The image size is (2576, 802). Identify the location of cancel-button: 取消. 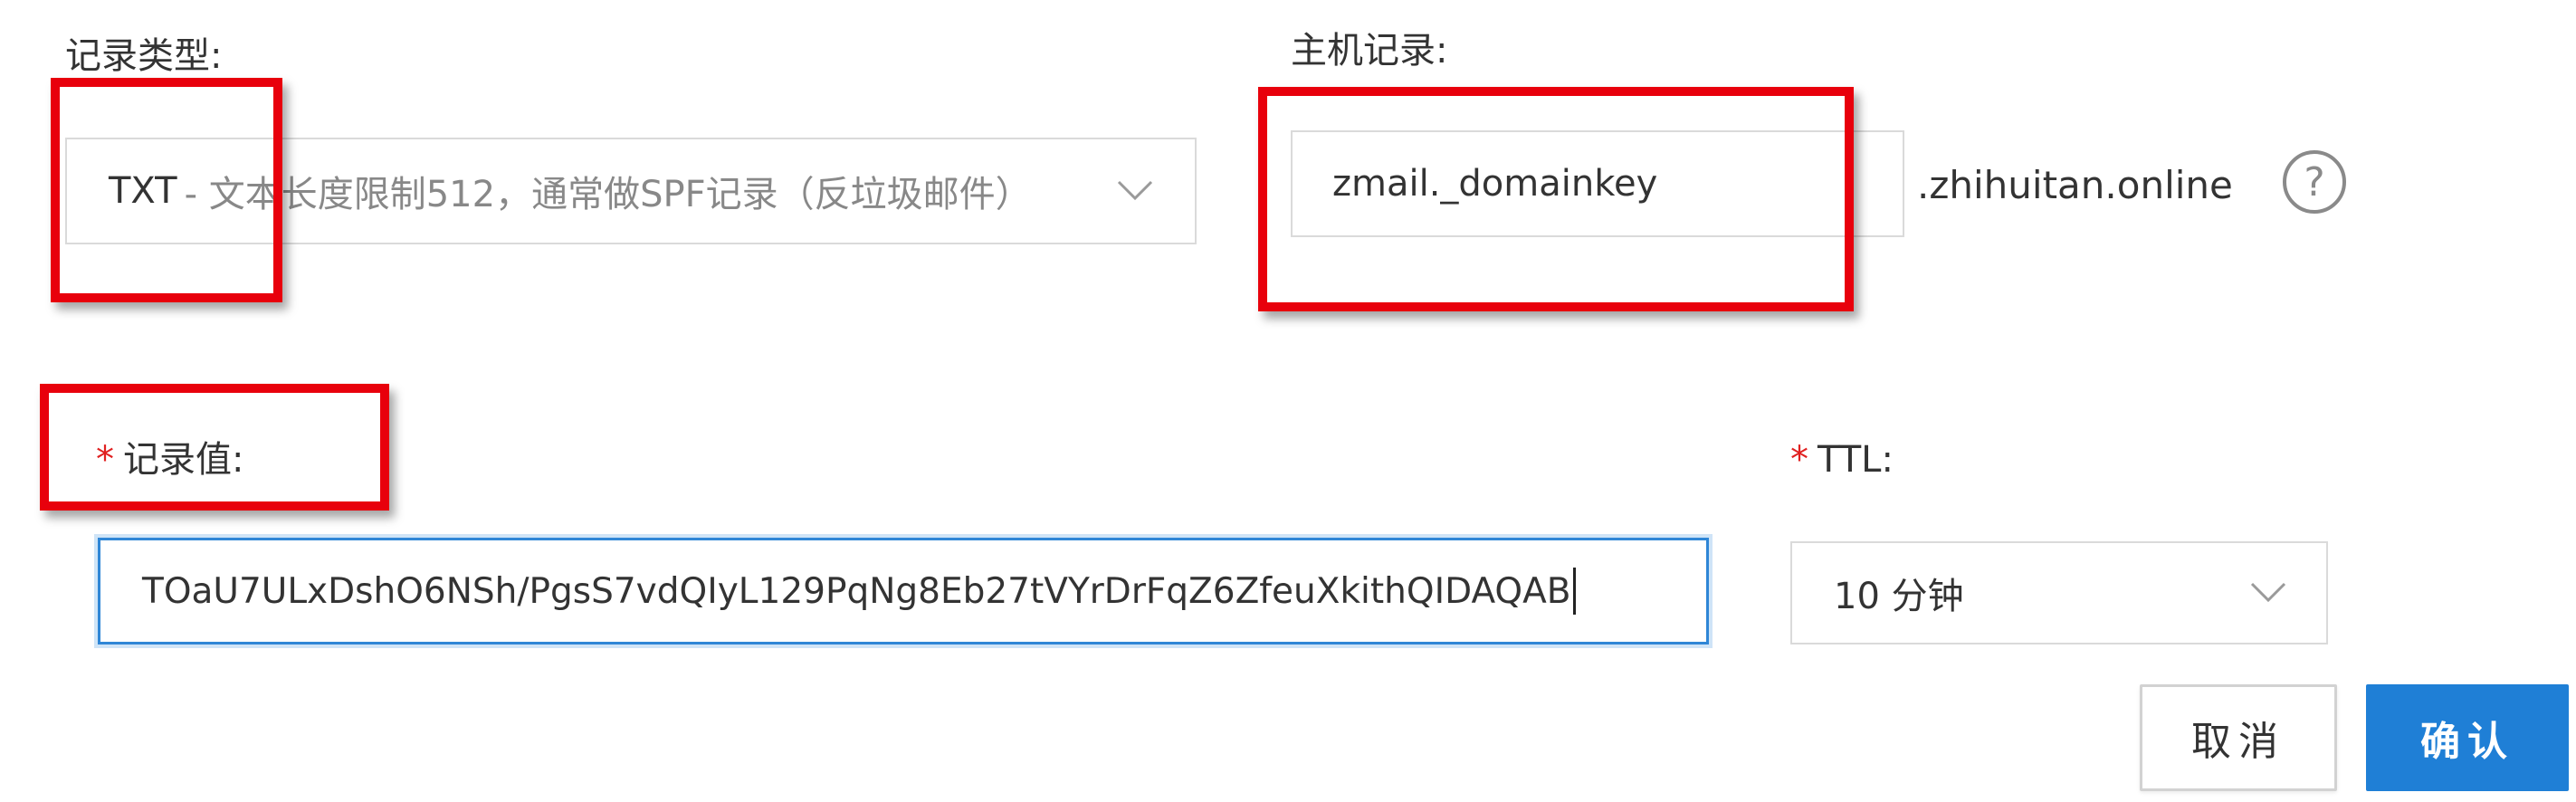
(2239, 737).